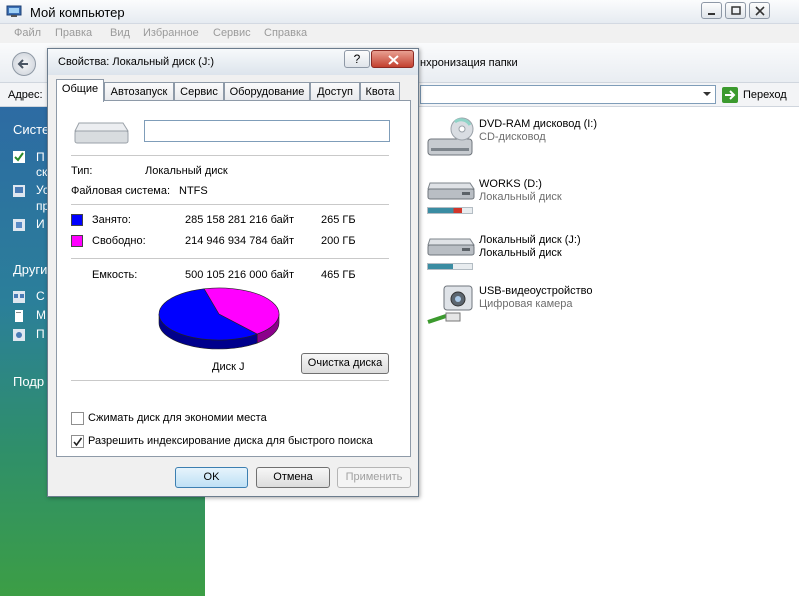  What do you see at coordinates (267, 131) in the screenshot?
I see `volume-name-input` at bounding box center [267, 131].